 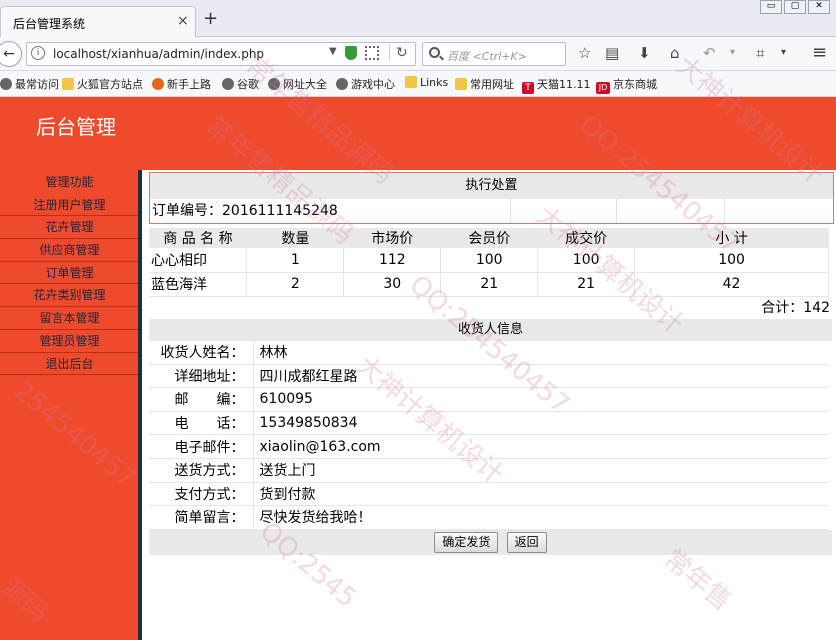 I want to click on table-row: 支付方式： 货到付款, so click(x=489, y=494).